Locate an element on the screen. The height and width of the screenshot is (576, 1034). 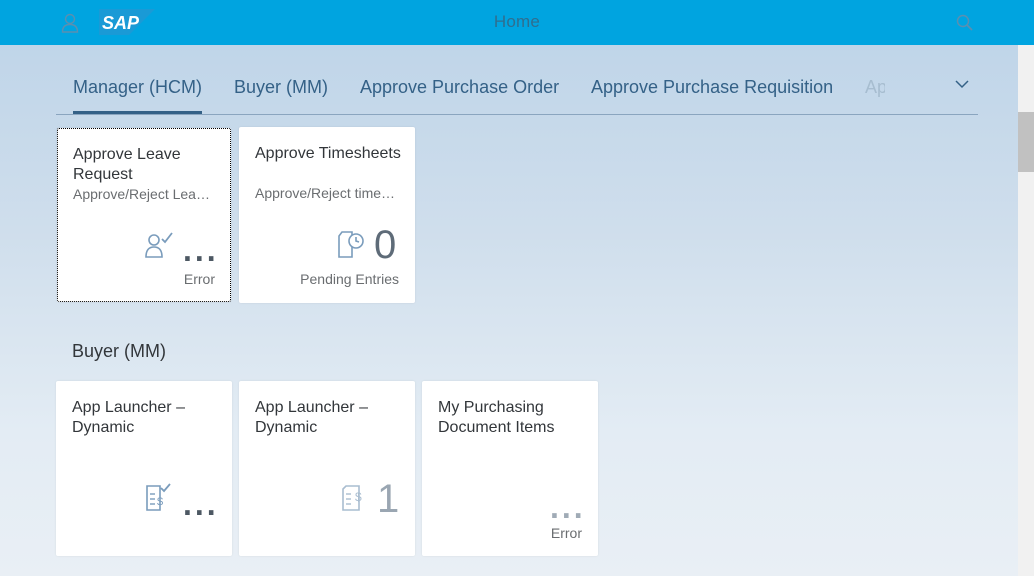
group-title: Buyer (MM) is located at coordinates (119, 351).